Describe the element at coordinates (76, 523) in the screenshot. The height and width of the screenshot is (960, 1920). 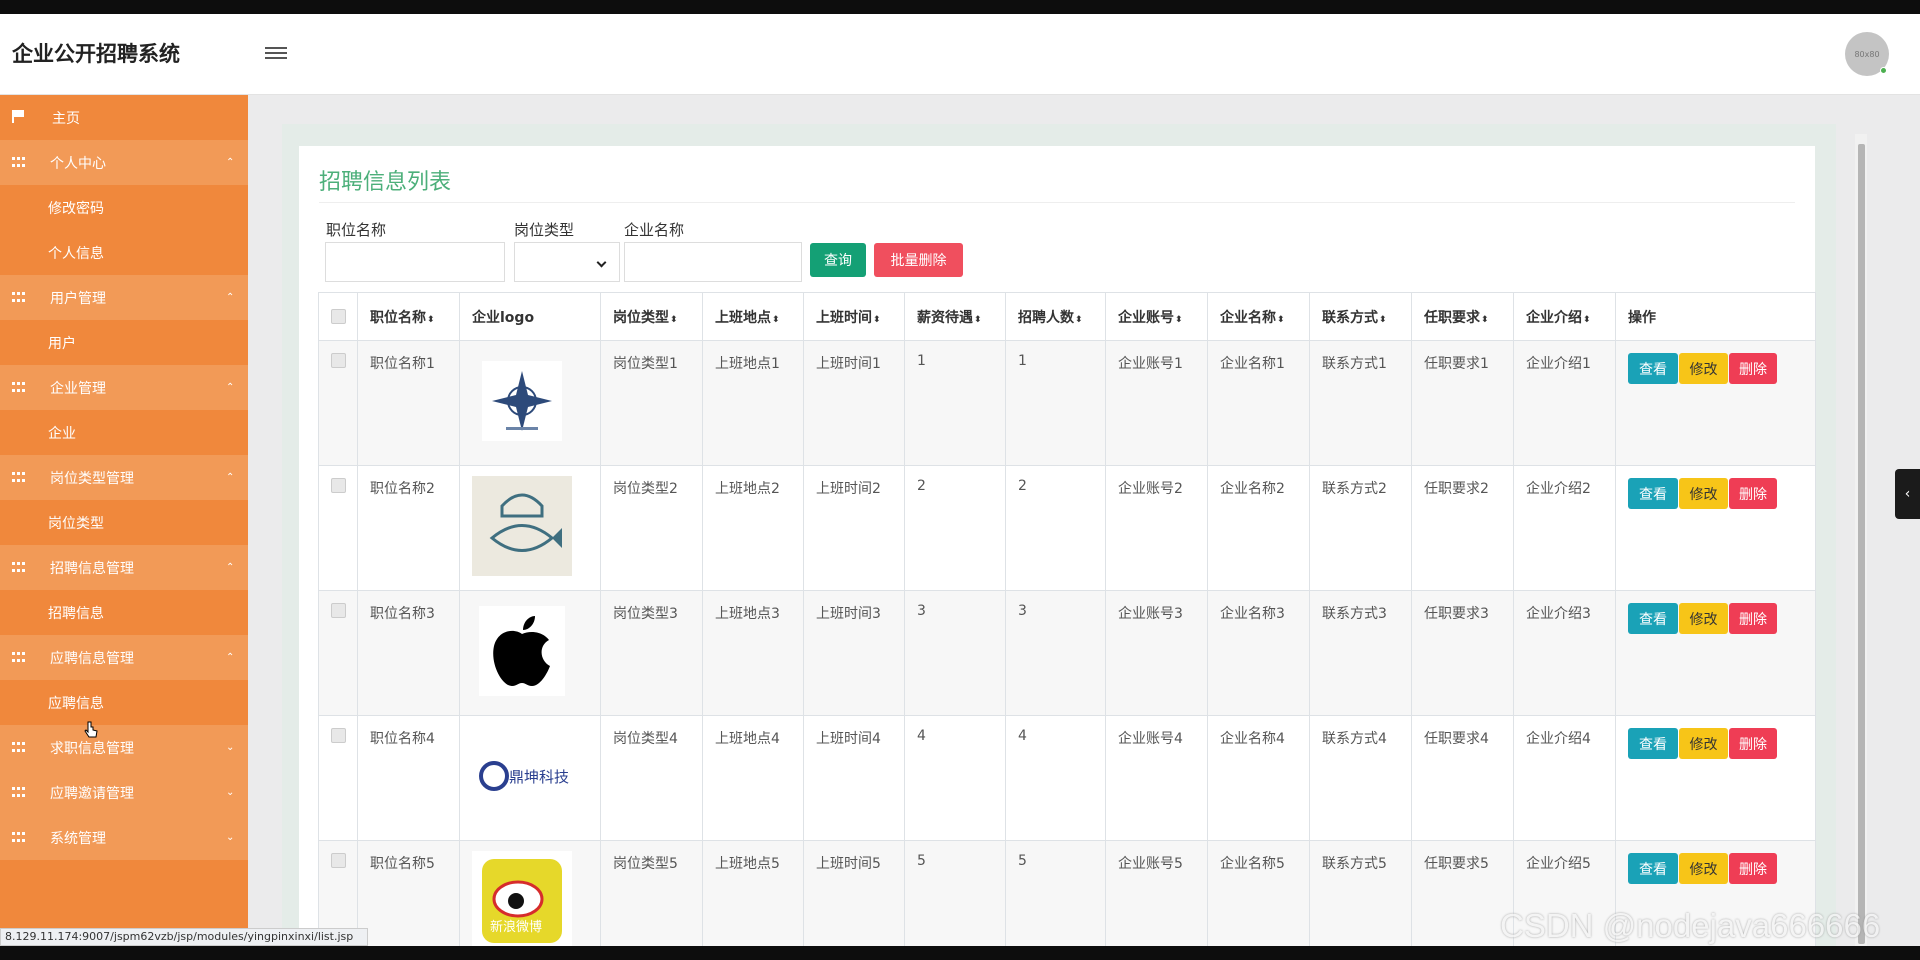
I see `sidebar-item-label: 岗位类型` at that location.